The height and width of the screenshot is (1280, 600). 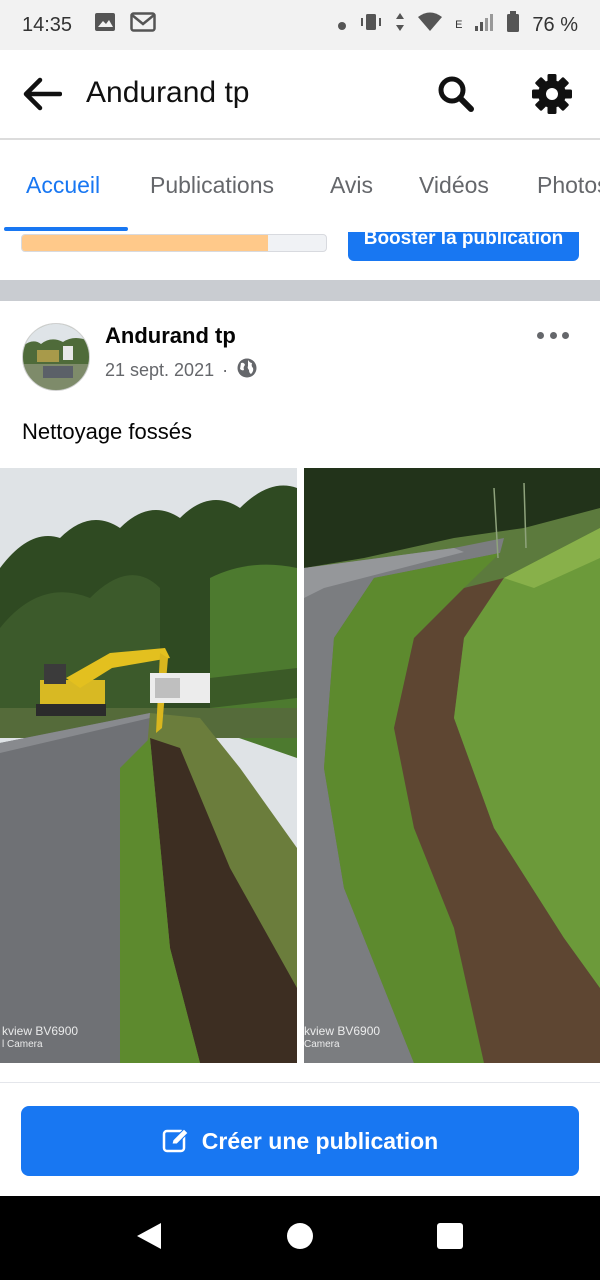 What do you see at coordinates (320, 1140) in the screenshot?
I see `create-post-label: Créer une publication` at bounding box center [320, 1140].